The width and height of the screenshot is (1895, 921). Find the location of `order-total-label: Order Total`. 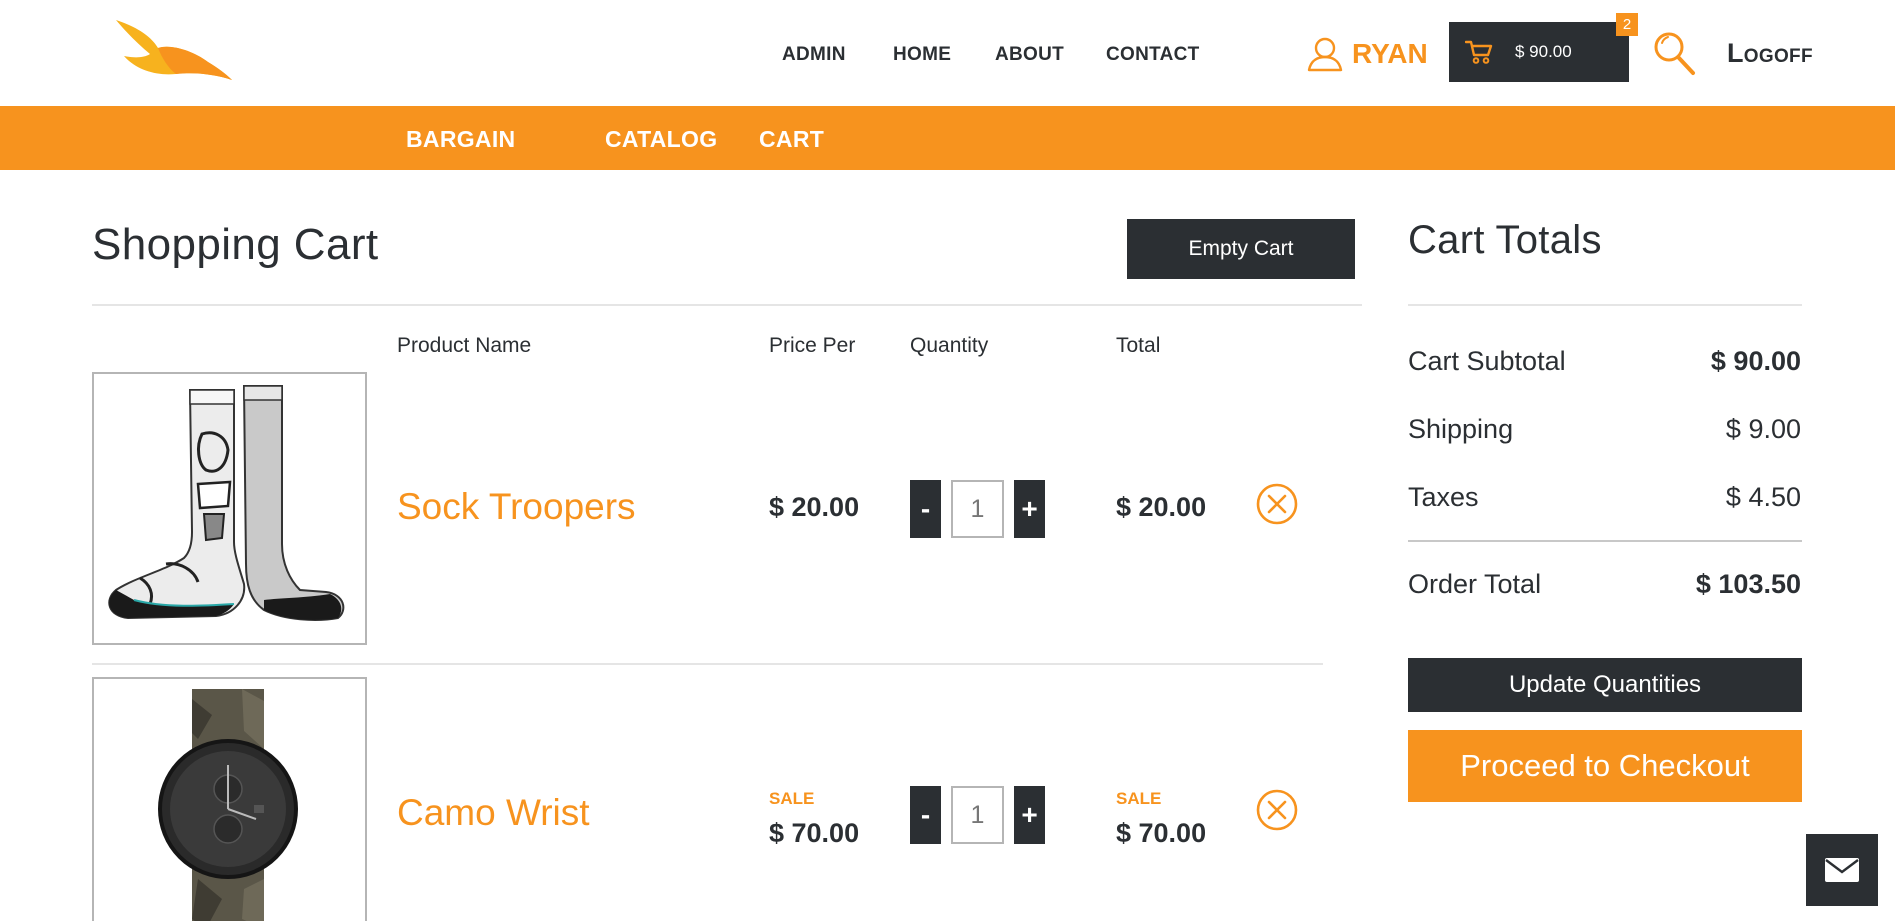

order-total-label: Order Total is located at coordinates (1475, 584).